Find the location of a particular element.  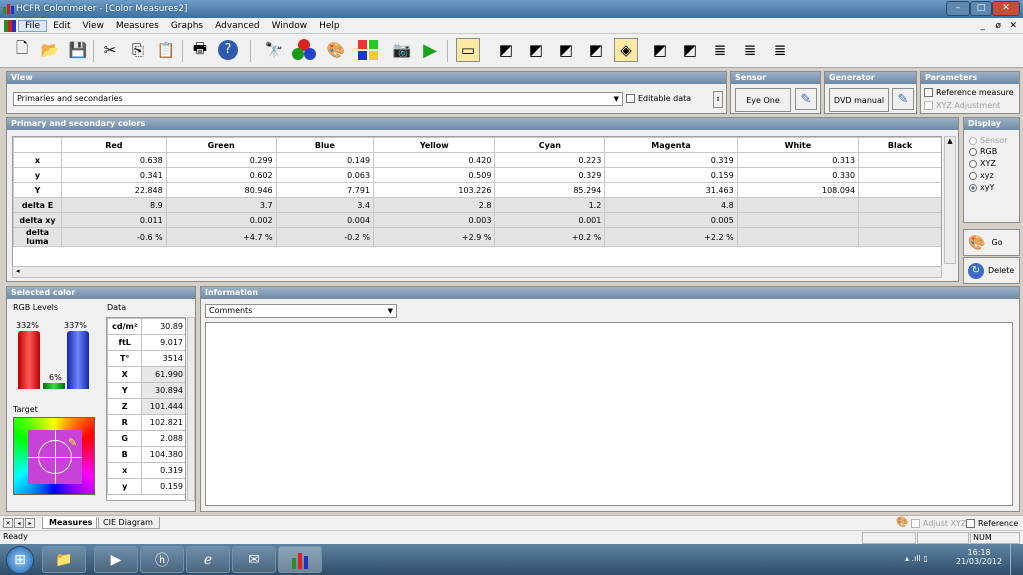

view-combo: Primaries and secondaries ▼ is located at coordinates (318, 99).